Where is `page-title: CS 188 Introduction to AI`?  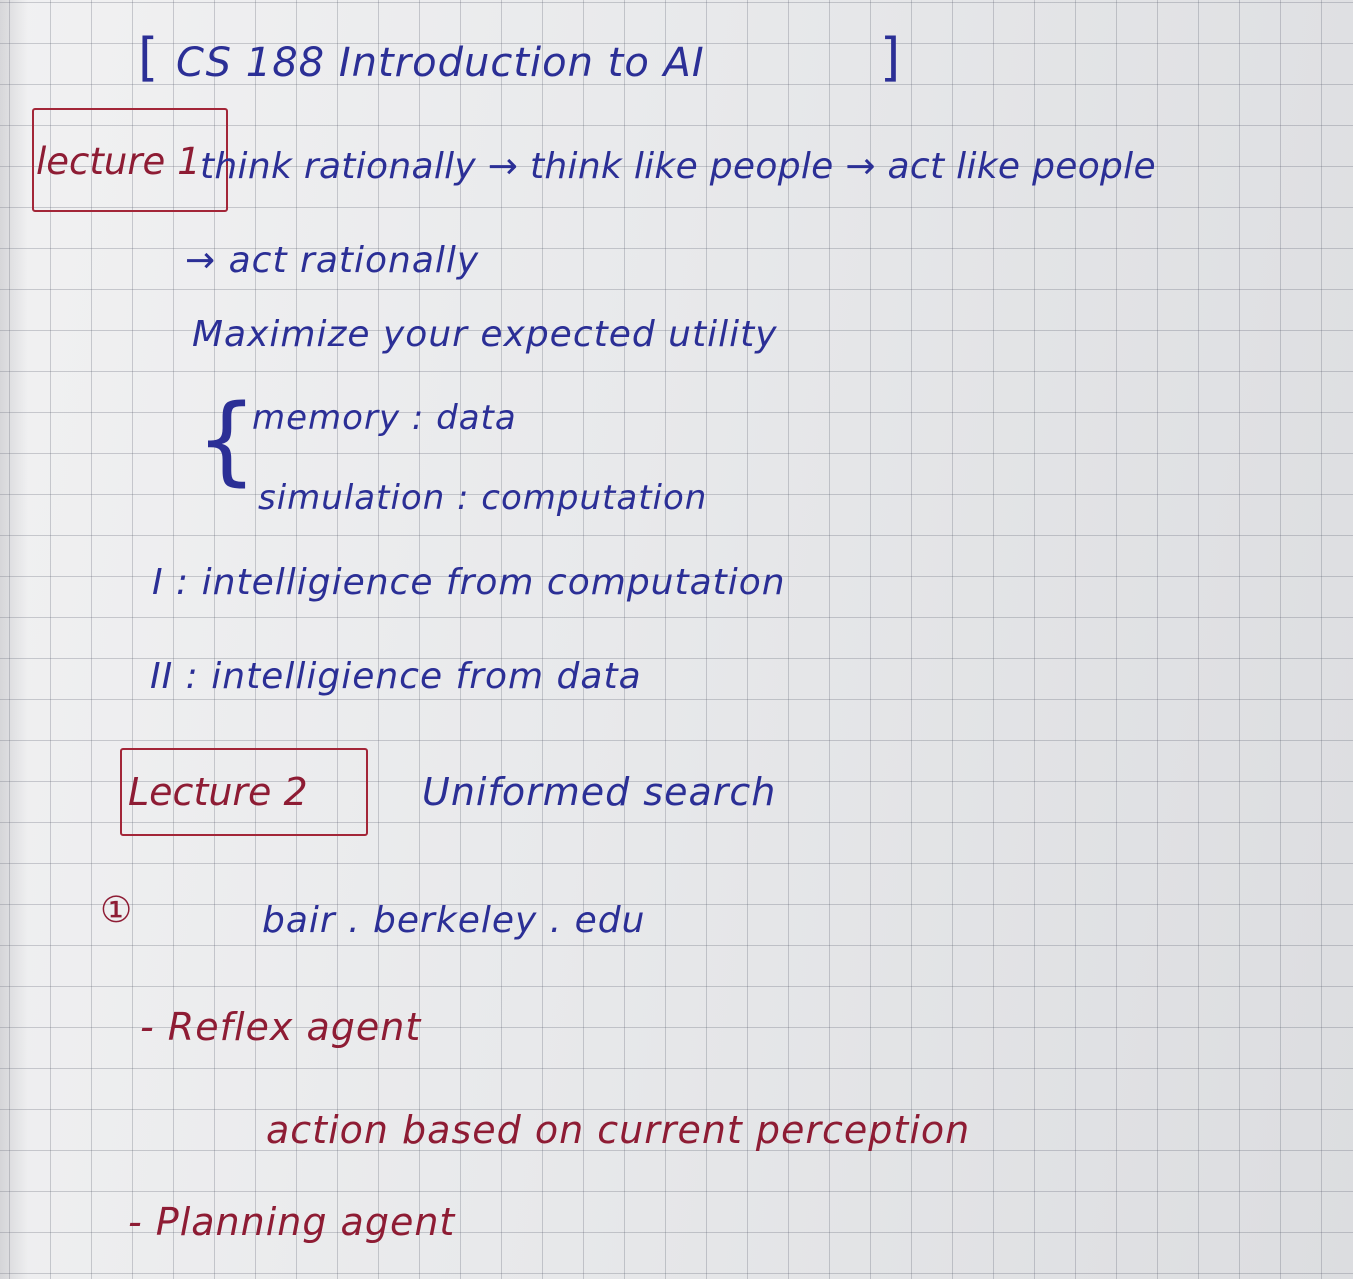 page-title: CS 188 Introduction to AI is located at coordinates (440, 63).